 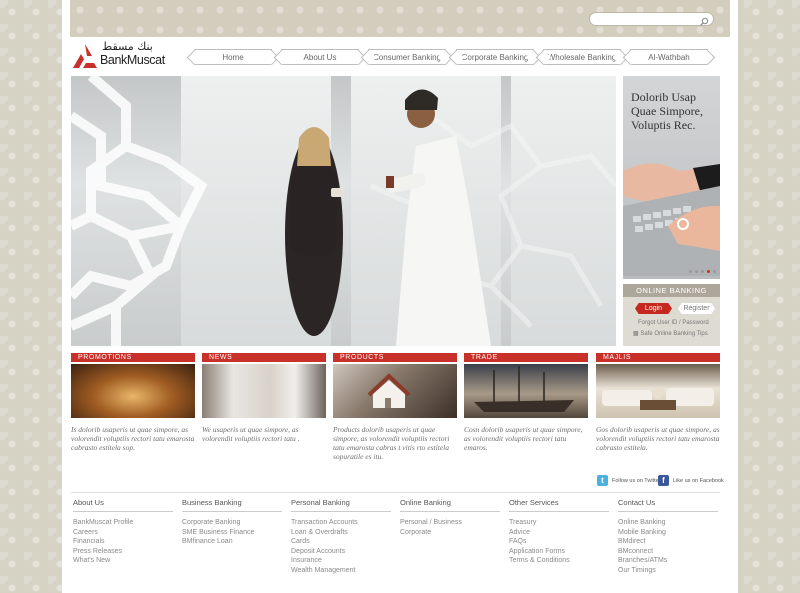 I want to click on login-button: Login, so click(x=653, y=308).